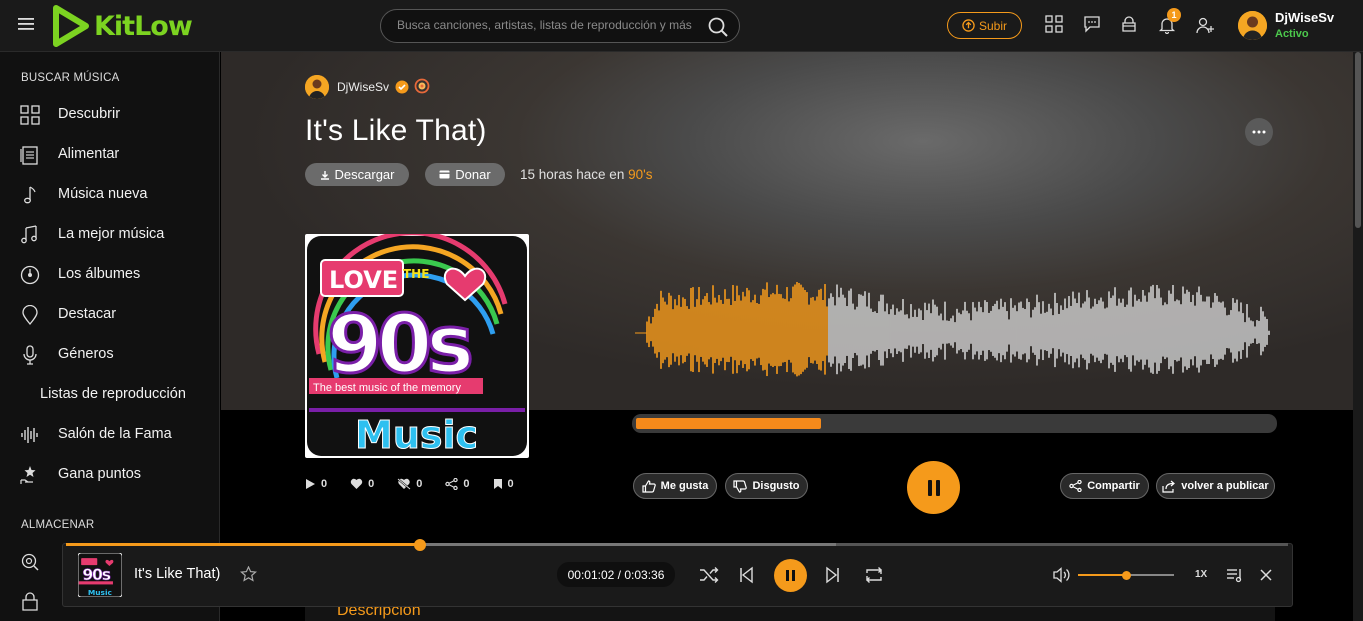 The image size is (1363, 621). Describe the element at coordinates (1358, 336) in the screenshot. I see `page-scrollbar` at that location.